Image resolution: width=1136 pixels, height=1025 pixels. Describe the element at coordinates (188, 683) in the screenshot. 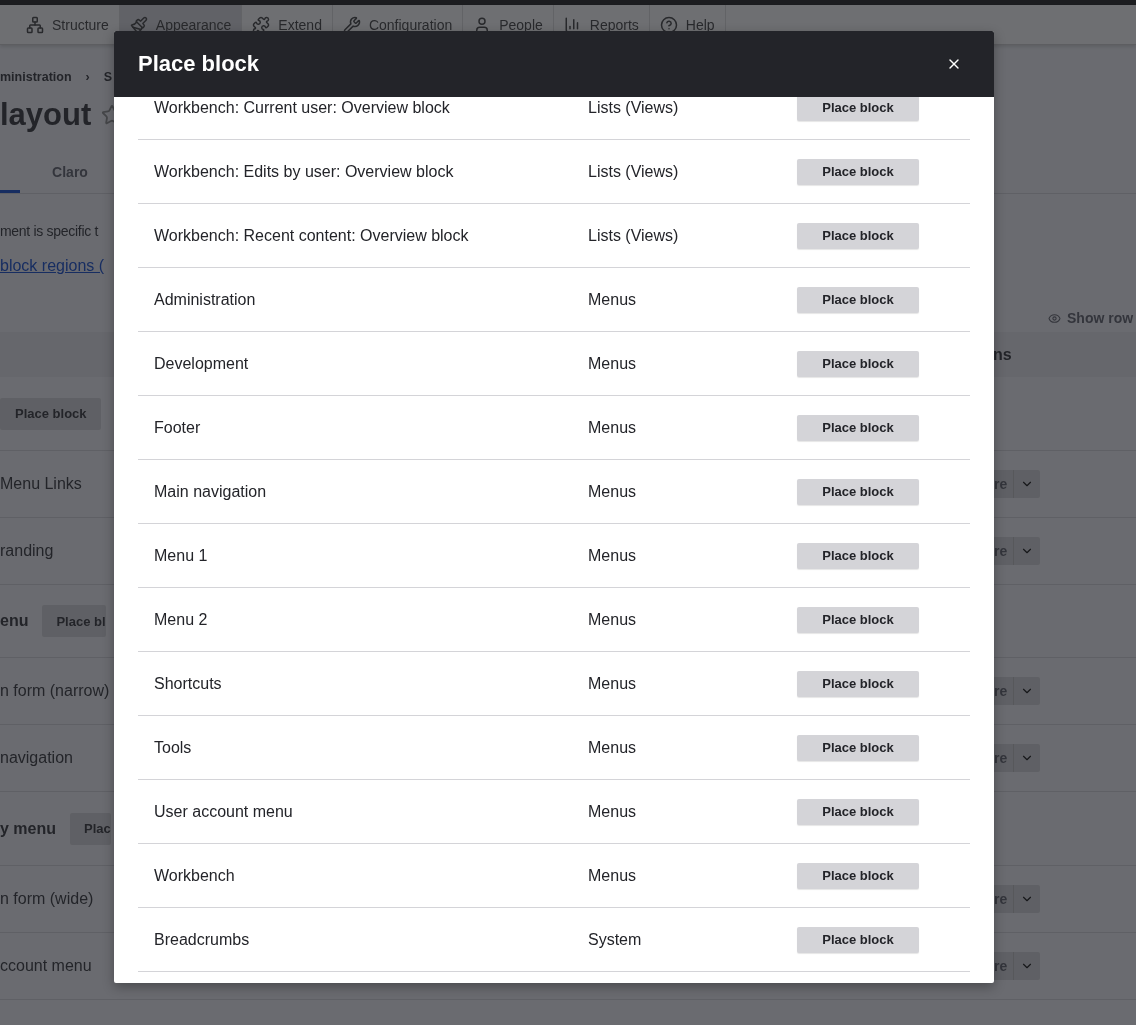

I see `block-name: Shortcuts` at that location.